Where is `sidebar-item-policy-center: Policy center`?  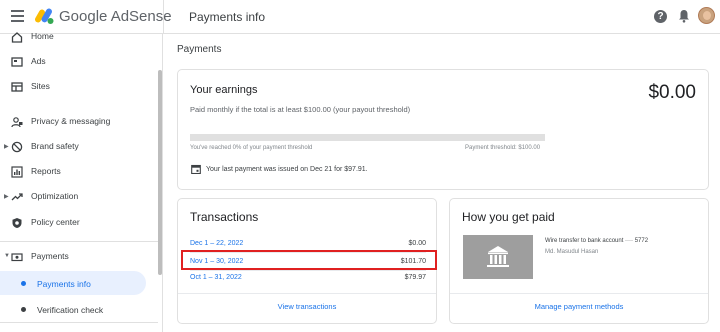
sidebar-item-policy-center: Policy center is located at coordinates (79, 224).